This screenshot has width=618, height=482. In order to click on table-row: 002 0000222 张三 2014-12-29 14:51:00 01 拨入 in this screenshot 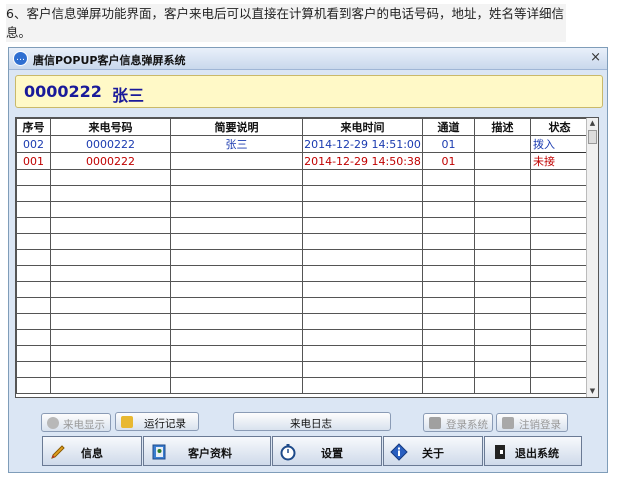, I will do `click(302, 144)`.